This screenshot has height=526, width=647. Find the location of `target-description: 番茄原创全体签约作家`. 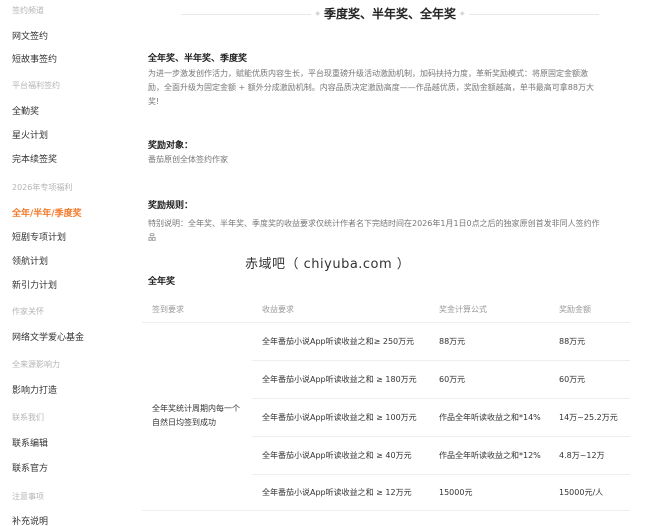

target-description: 番茄原创全体签约作家 is located at coordinates (188, 159).